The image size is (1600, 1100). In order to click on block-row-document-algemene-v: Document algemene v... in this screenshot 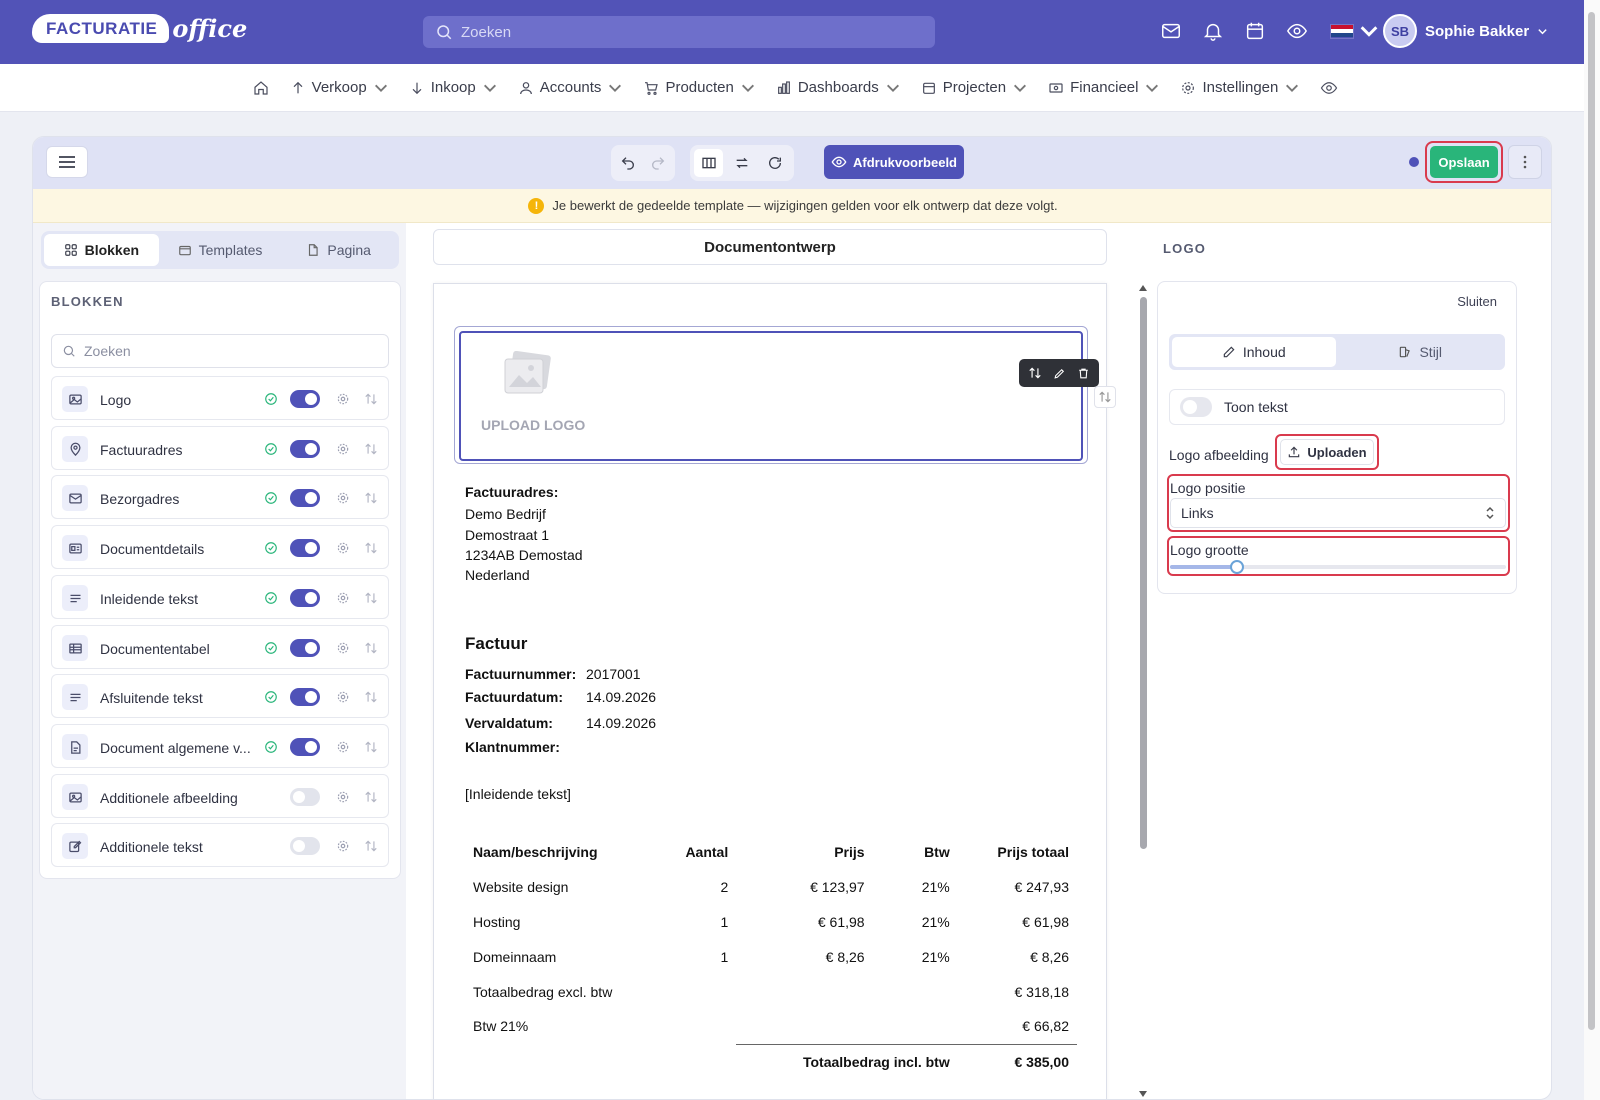, I will do `click(220, 746)`.